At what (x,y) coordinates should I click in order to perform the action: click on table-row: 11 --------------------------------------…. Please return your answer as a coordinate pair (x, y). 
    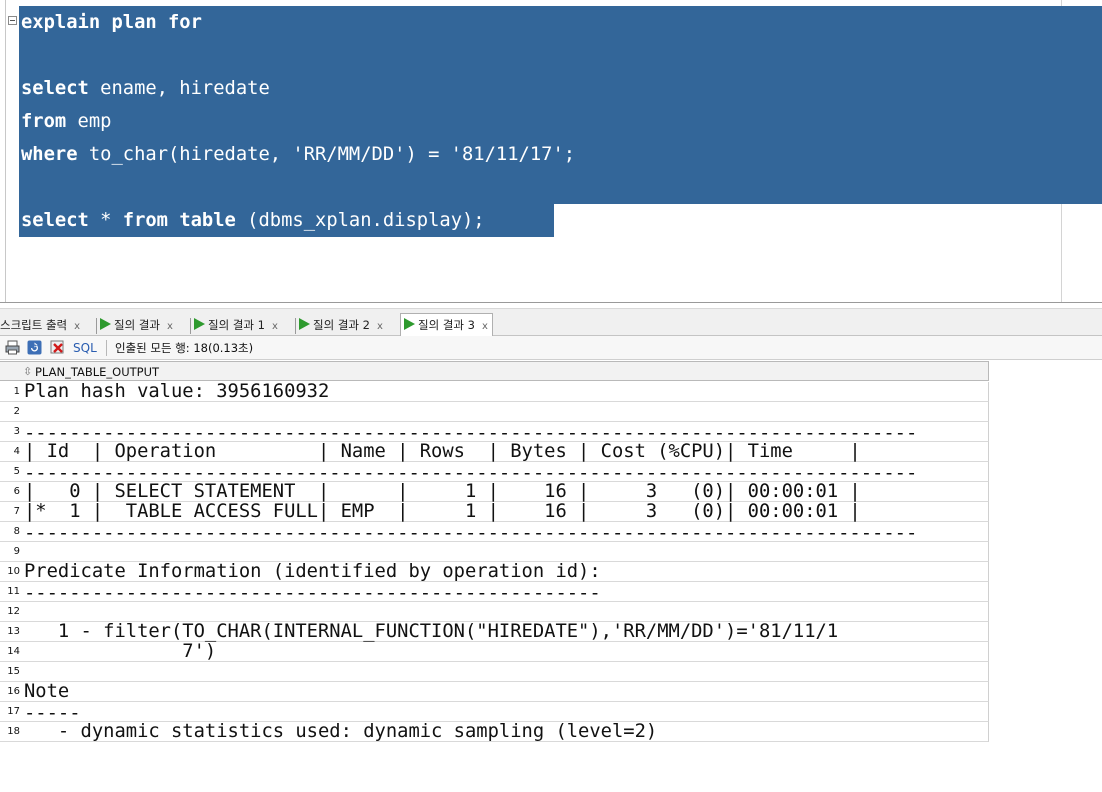
    Looking at the image, I should click on (494, 593).